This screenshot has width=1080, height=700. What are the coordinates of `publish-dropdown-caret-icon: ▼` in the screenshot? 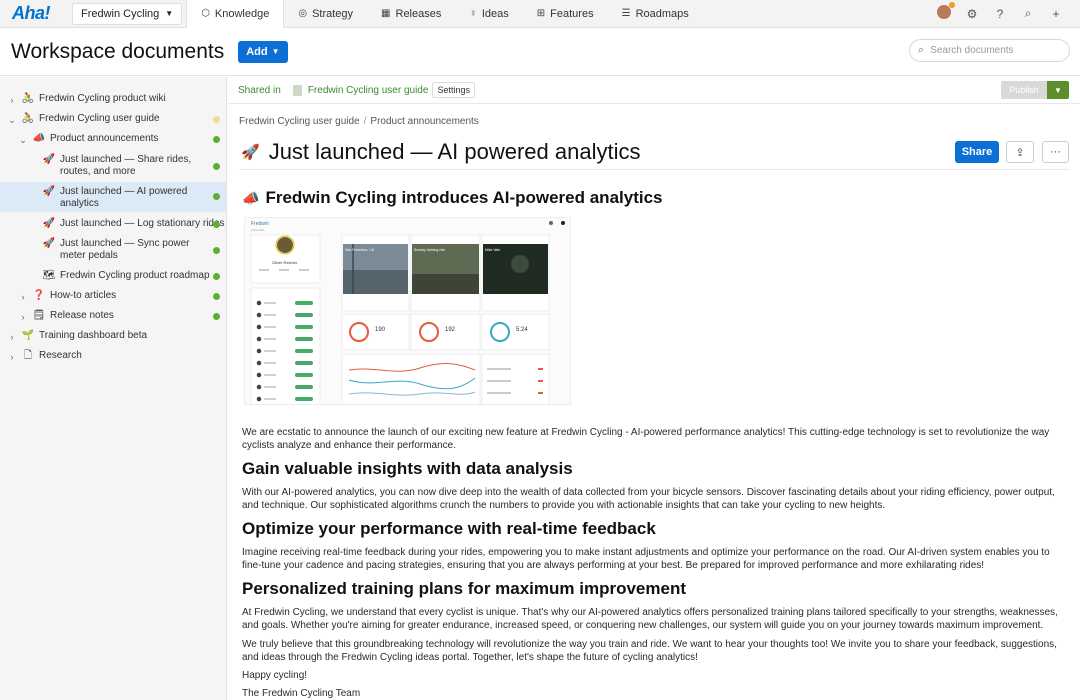 It's located at (1058, 90).